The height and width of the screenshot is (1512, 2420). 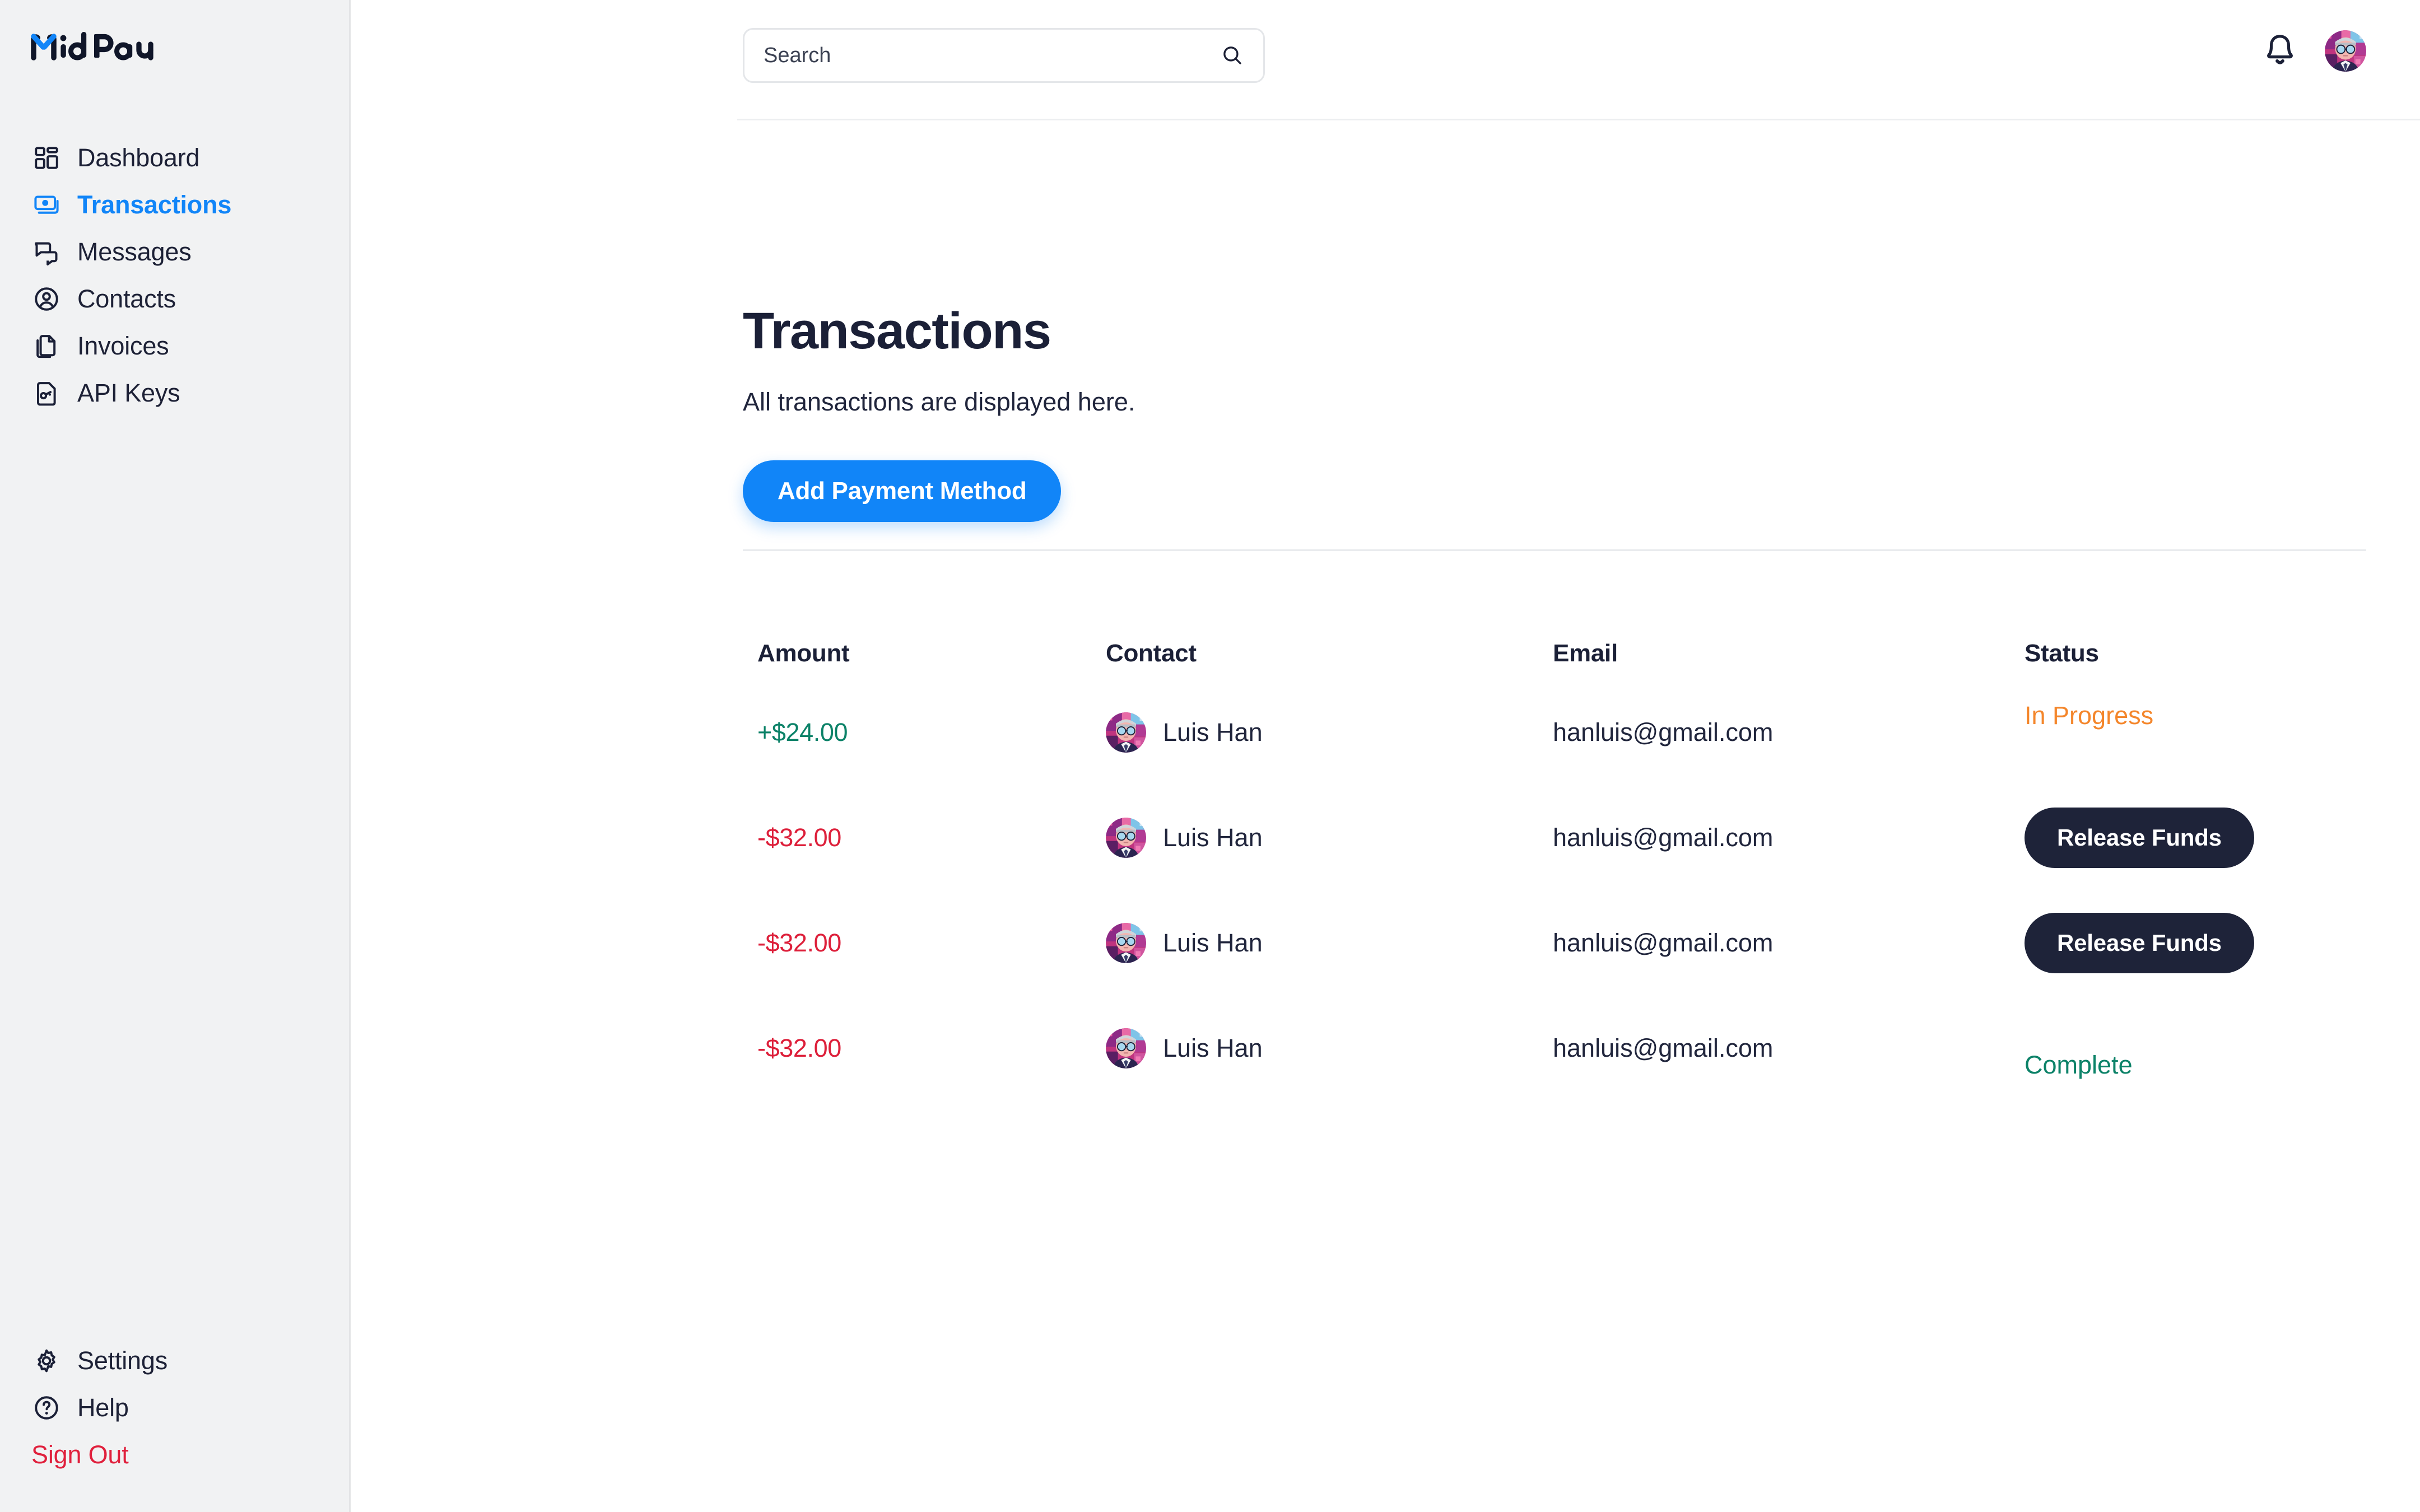 I want to click on page-title: Transactions, so click(x=897, y=331).